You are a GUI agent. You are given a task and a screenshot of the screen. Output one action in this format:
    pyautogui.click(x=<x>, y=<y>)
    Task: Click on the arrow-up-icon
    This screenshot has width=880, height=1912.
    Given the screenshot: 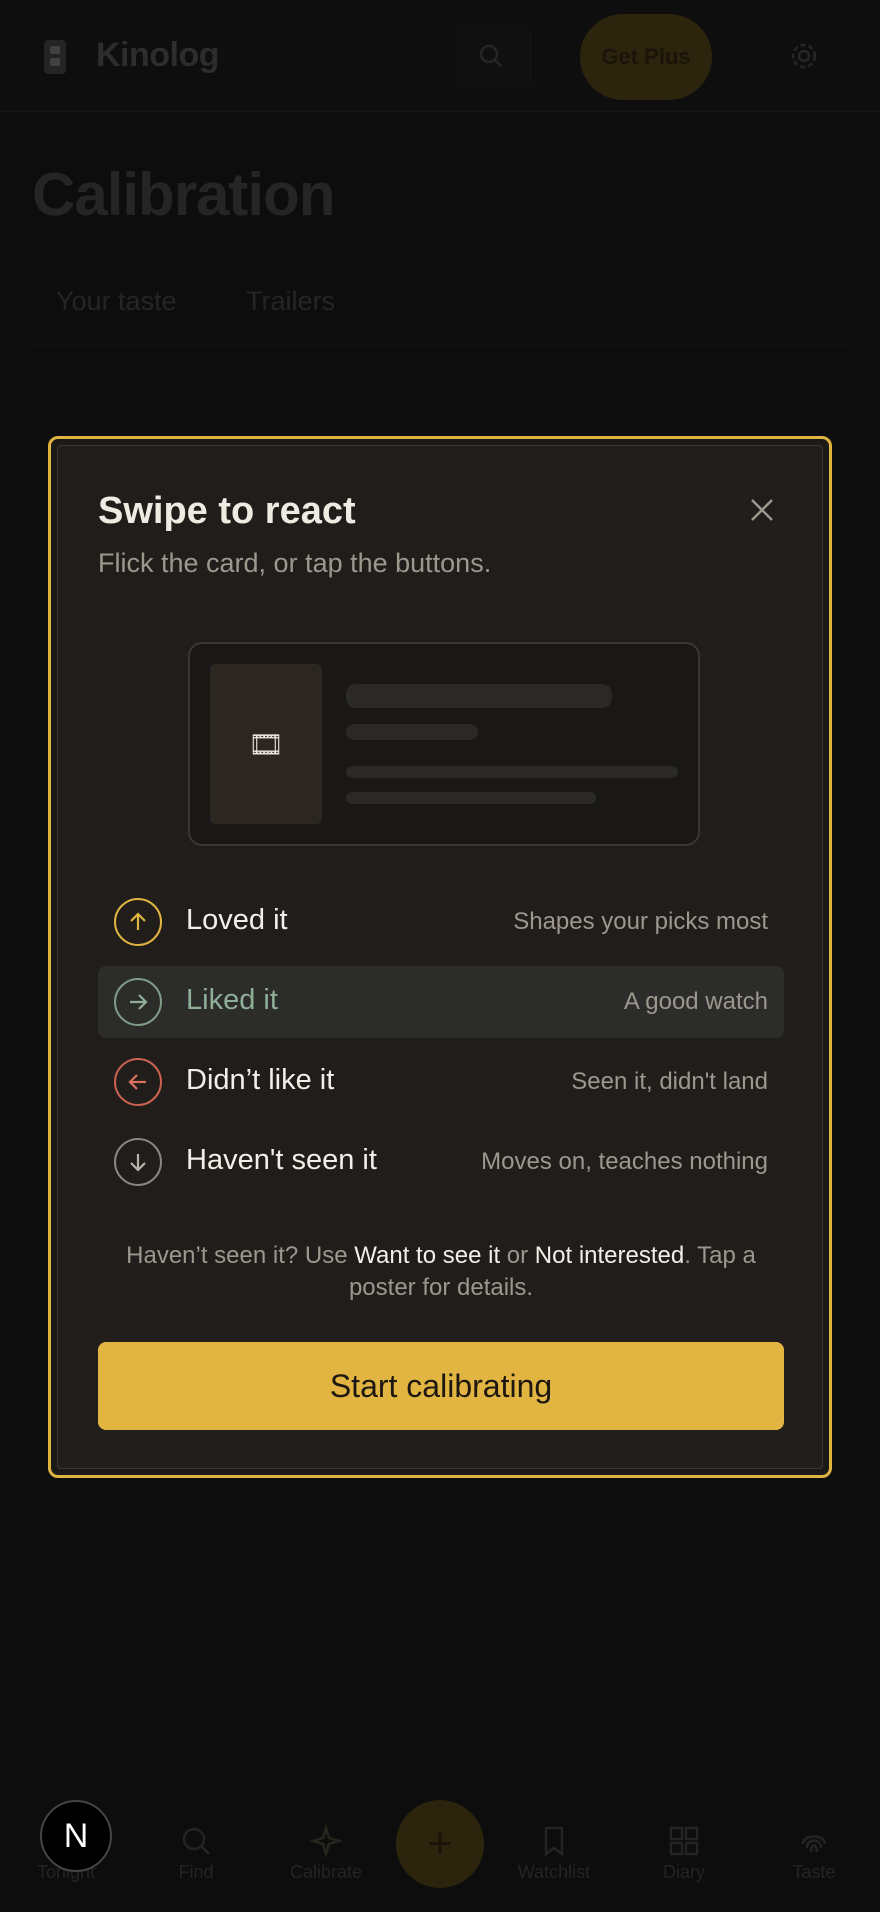 What is the action you would take?
    pyautogui.click(x=138, y=922)
    